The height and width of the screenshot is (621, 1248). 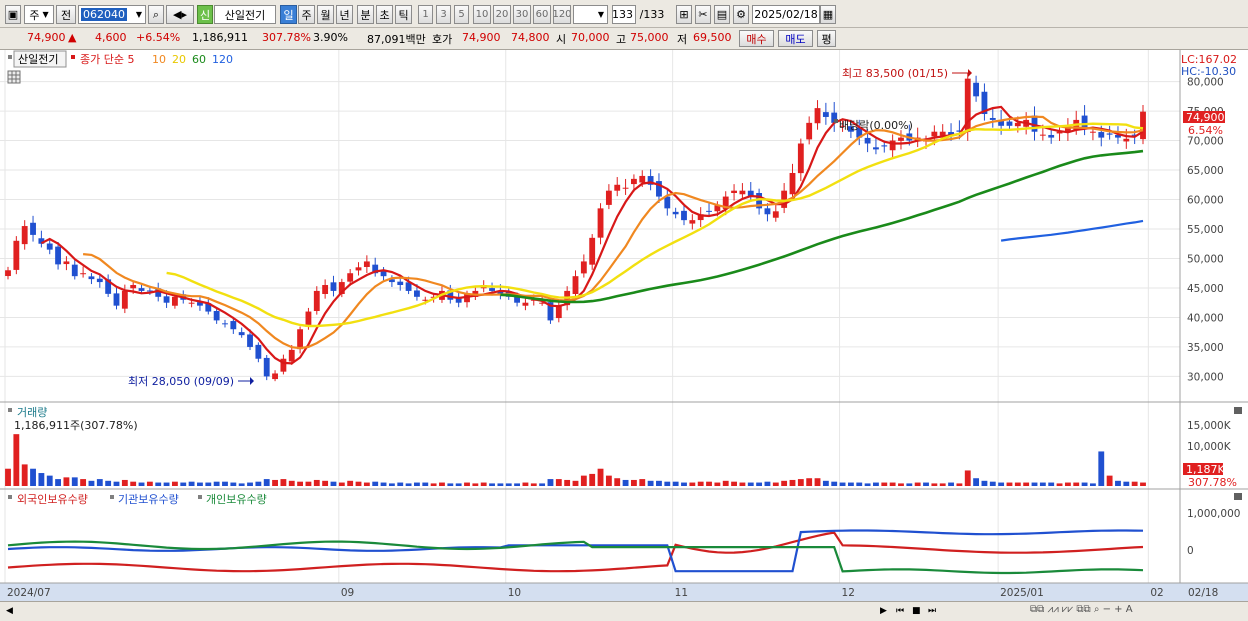 I want to click on interval-60: 60, so click(x=542, y=14).